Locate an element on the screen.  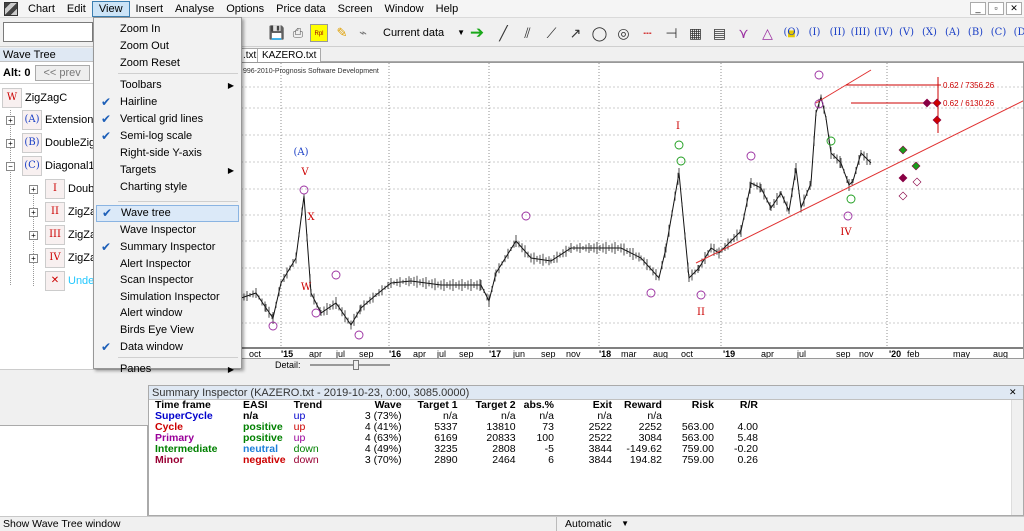
go-arrow-icon: ➔ is located at coordinates (477, 33).